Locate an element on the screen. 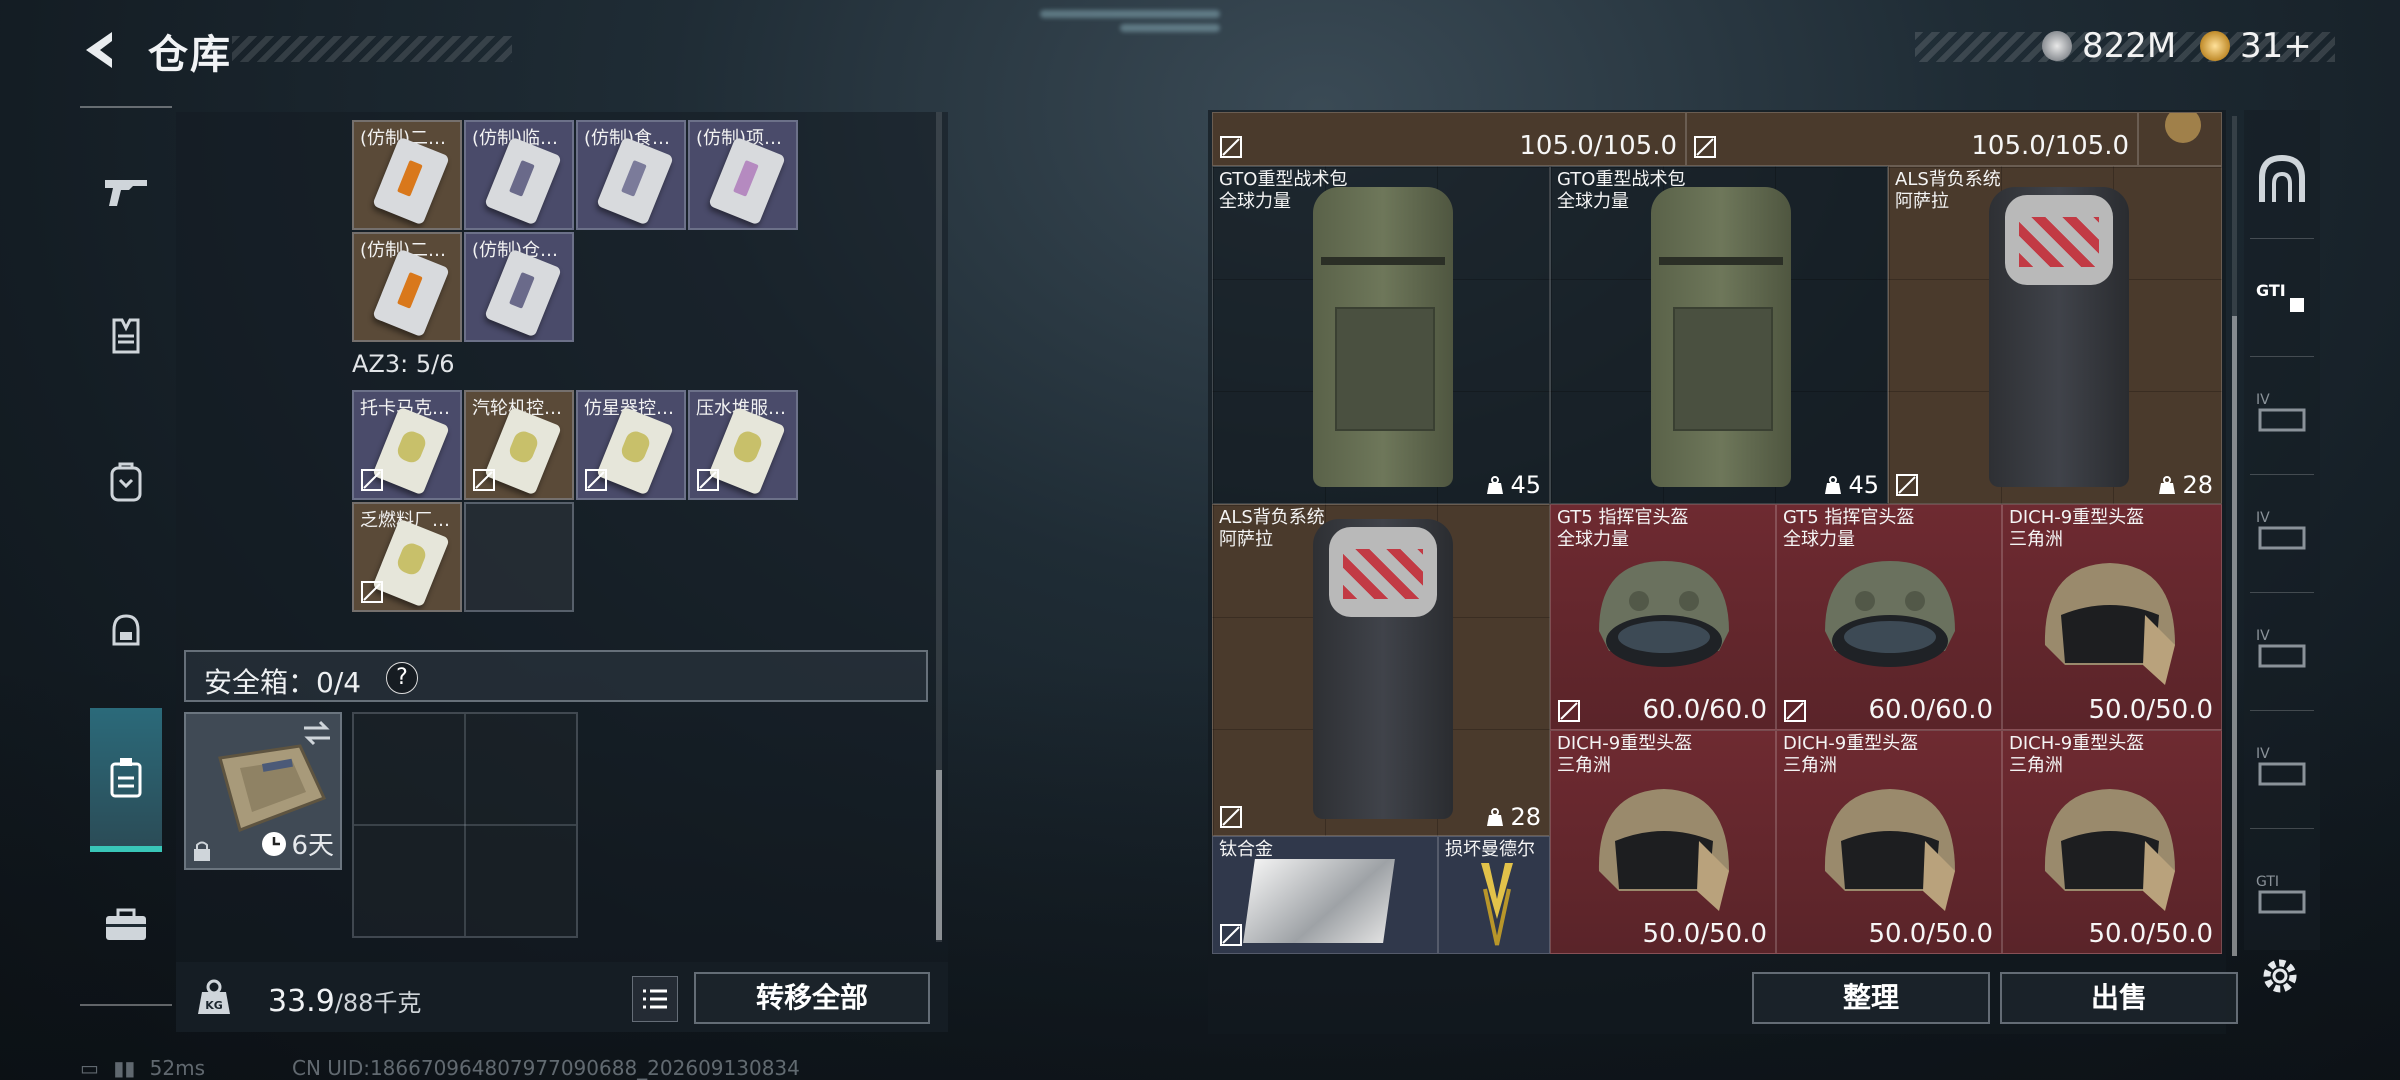 The height and width of the screenshot is (1080, 2400). svg-text: GTI is located at coordinates (2271, 290).